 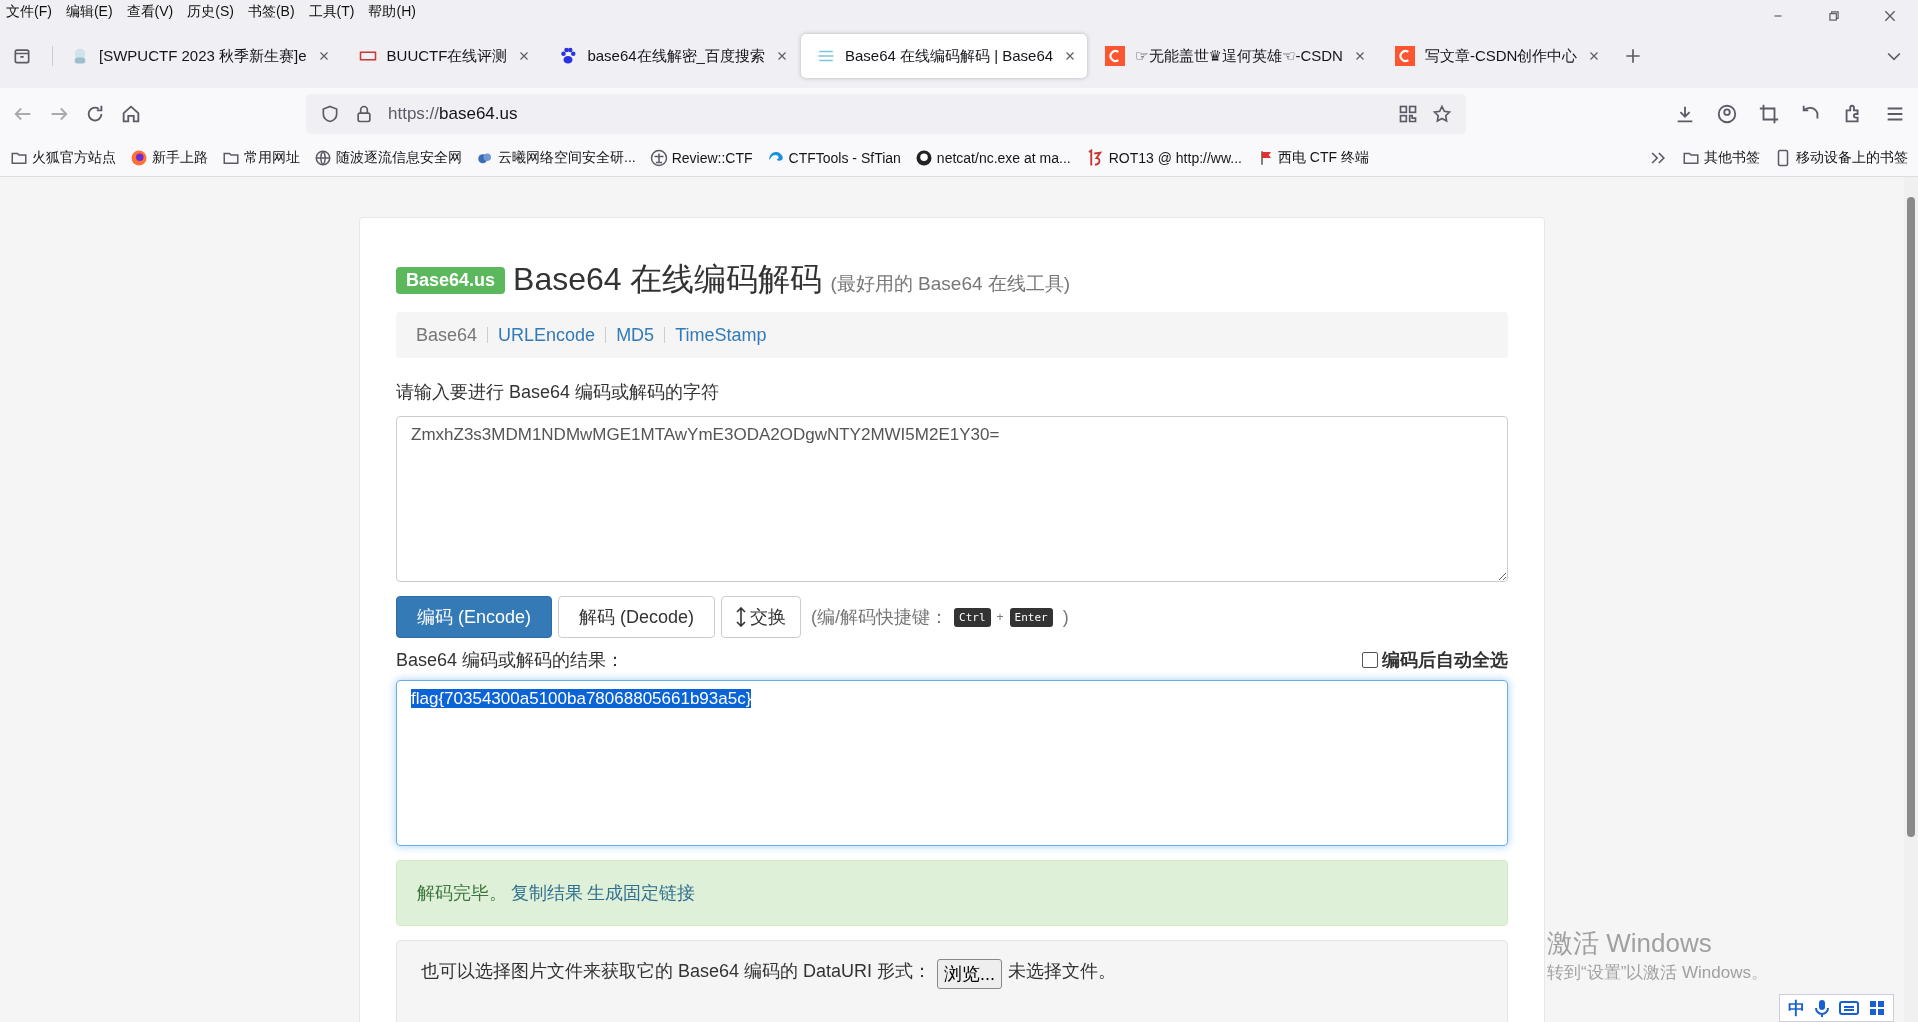 I want to click on tab-title: [SWPUCTF 2023 秋季新生赛]e, so click(x=203, y=56).